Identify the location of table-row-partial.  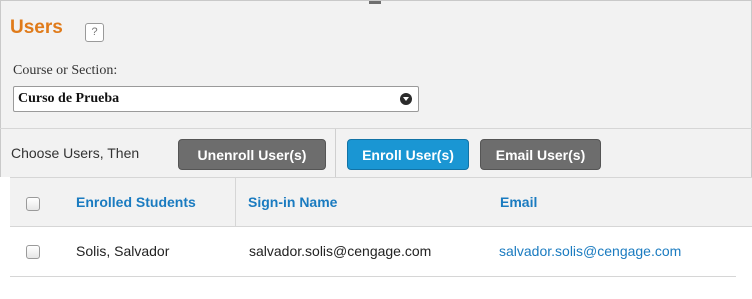
(373, 288).